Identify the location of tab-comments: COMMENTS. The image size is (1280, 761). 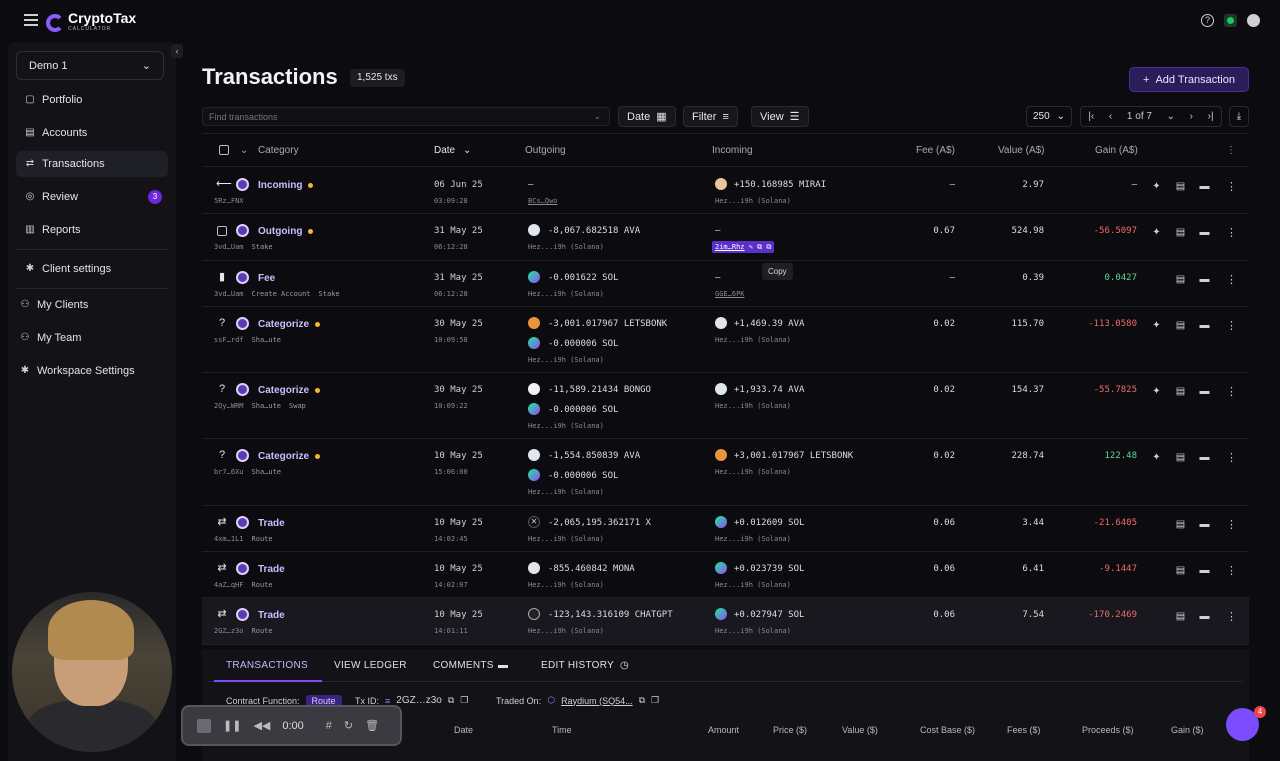
(463, 665).